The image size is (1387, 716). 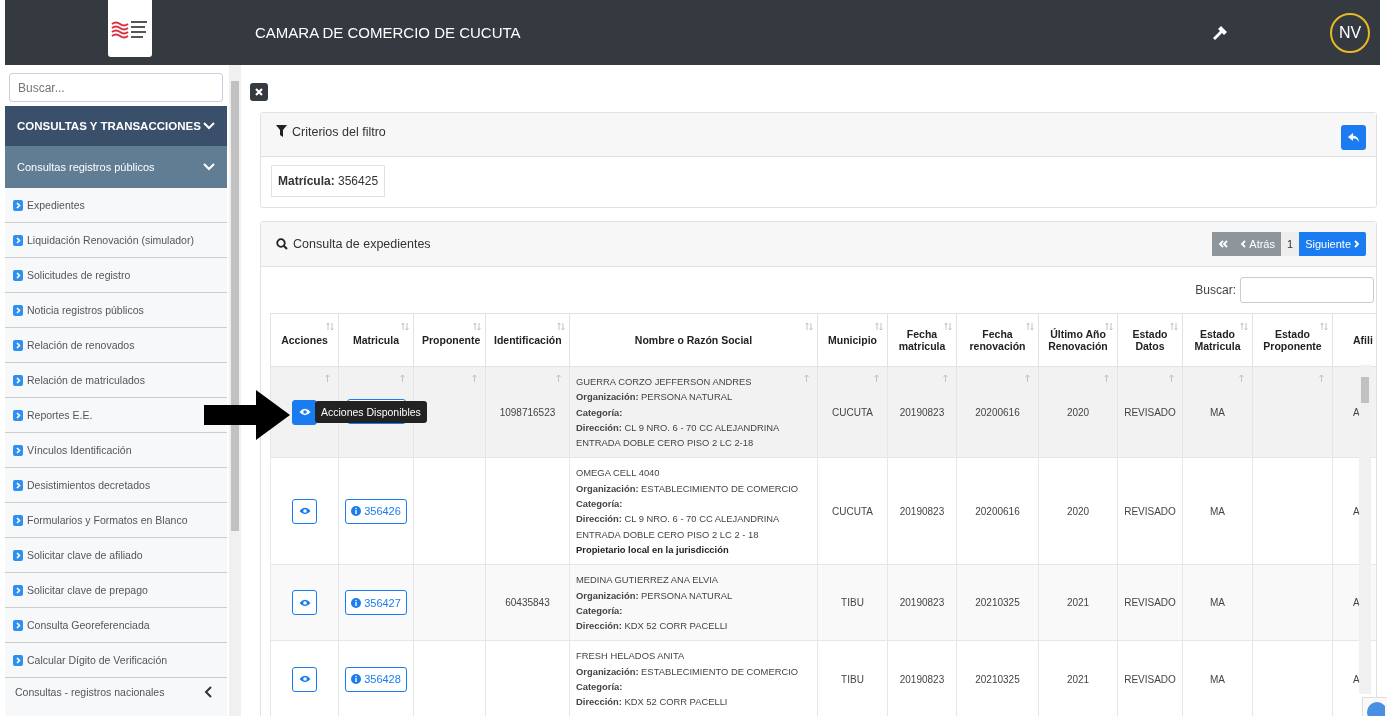 I want to click on sidebar-item: Consulta Georeferenciada, so click(x=88, y=625).